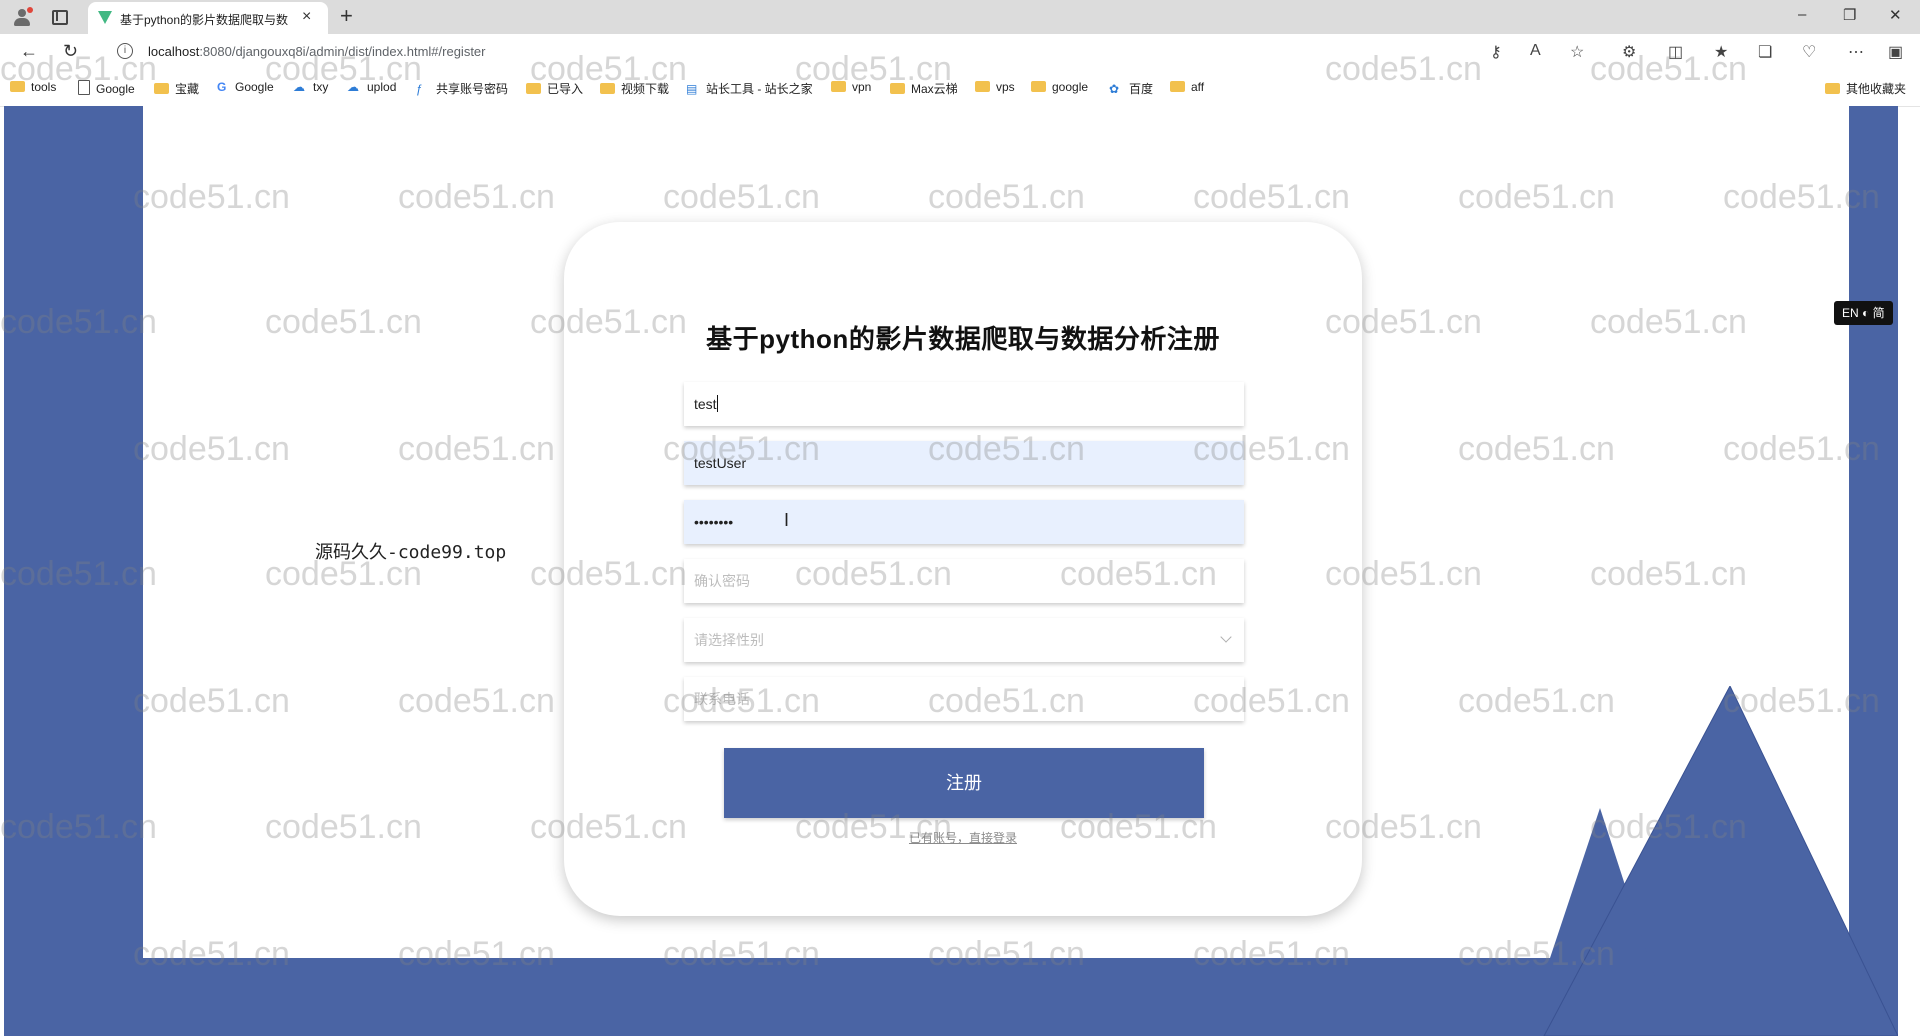 This screenshot has width=1920, height=1036. I want to click on collections-icon: ❏, so click(1765, 52).